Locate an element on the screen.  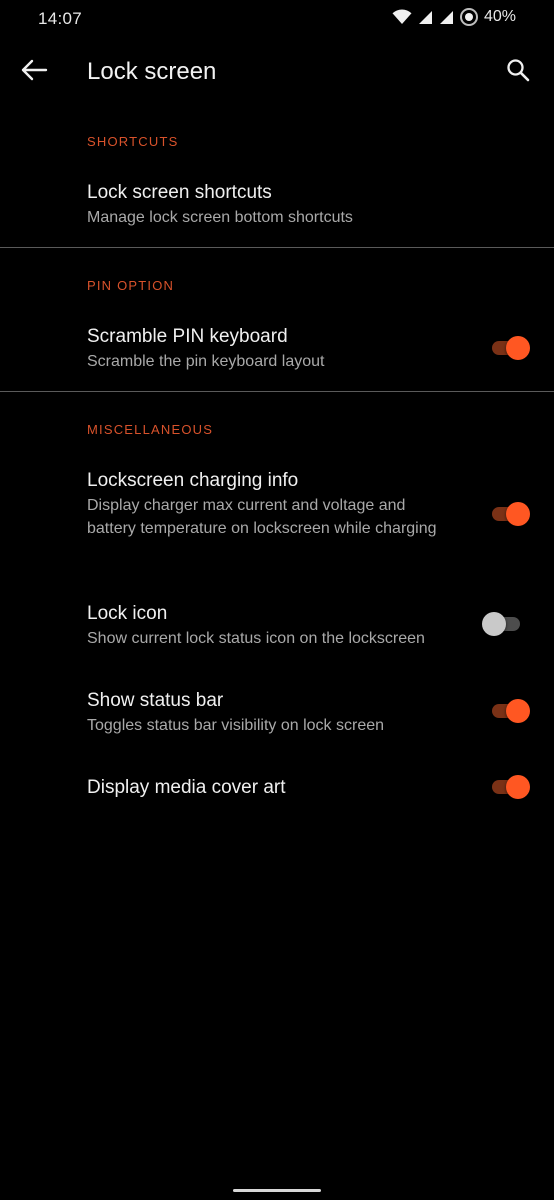
pref-summary: Scramble the pin keyboard layout is located at coordinates (206, 361).